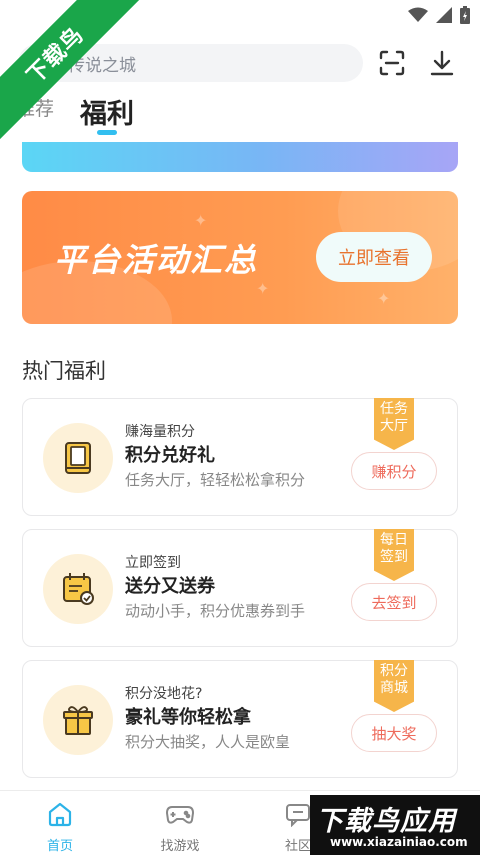 This screenshot has height=855, width=480. Describe the element at coordinates (240, 157) in the screenshot. I see `top-banner-strip` at that location.